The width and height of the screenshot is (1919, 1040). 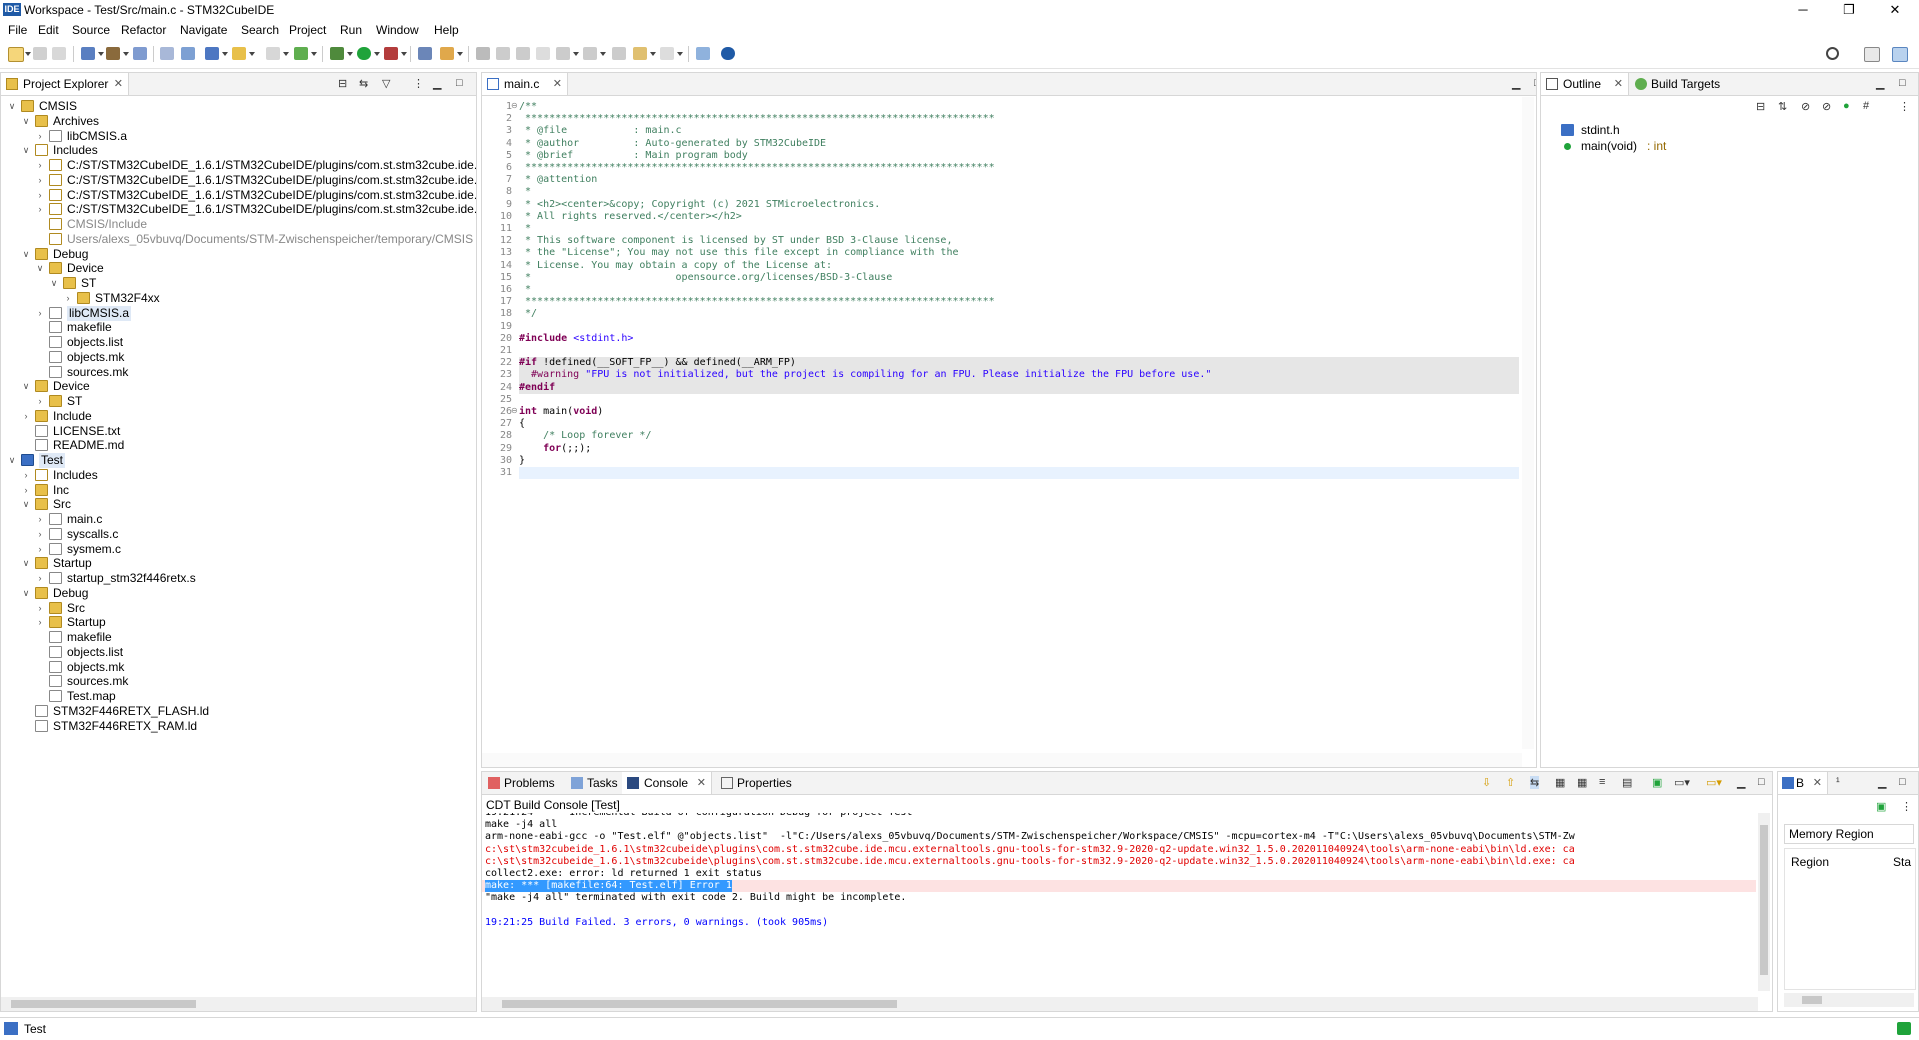 I want to click on minimize-button: ─, so click(x=1803, y=10).